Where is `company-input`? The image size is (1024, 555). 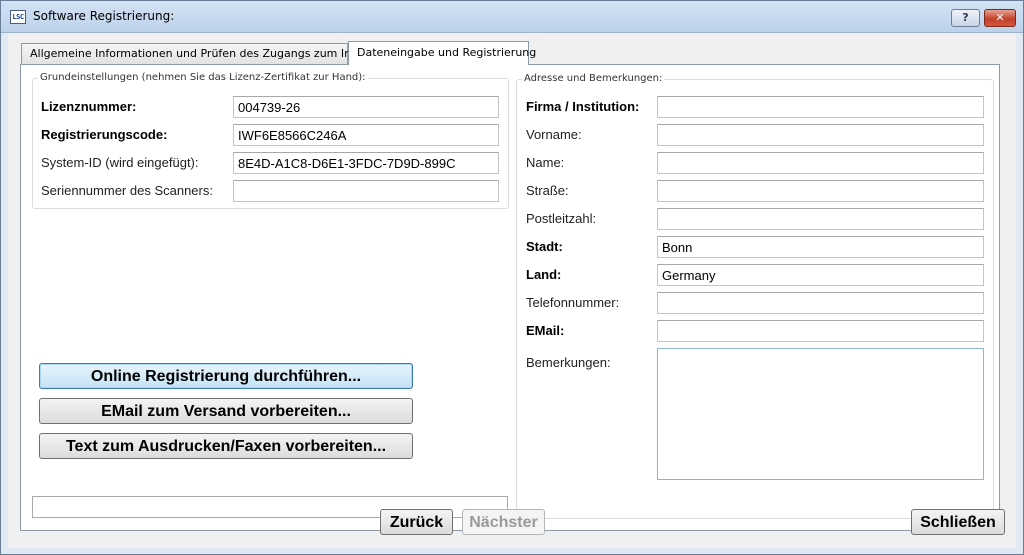
company-input is located at coordinates (820, 107).